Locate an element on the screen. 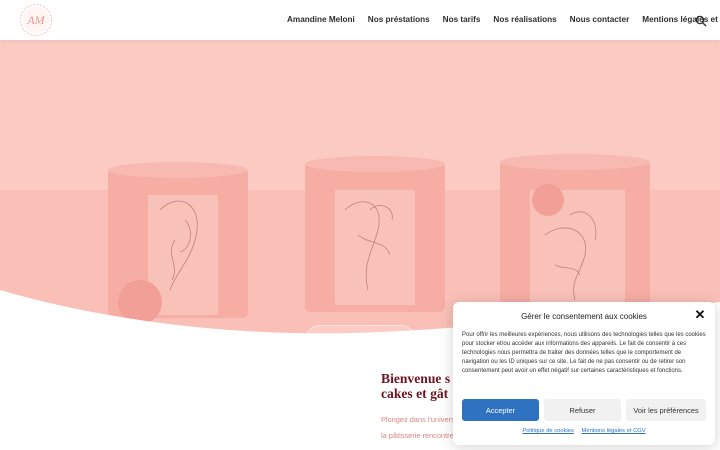  hero-realisations-button: NOS RÉALISATIONS is located at coordinates (360, 332).